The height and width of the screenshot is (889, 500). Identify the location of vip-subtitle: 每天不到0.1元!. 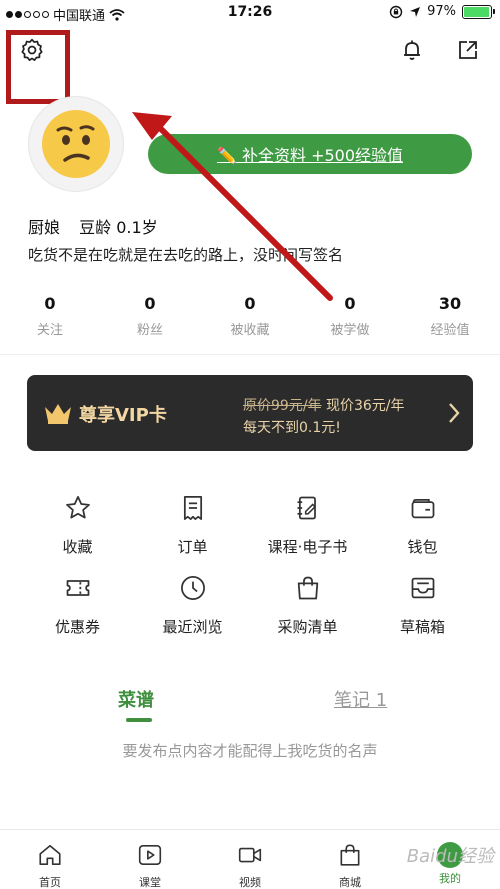
(292, 428).